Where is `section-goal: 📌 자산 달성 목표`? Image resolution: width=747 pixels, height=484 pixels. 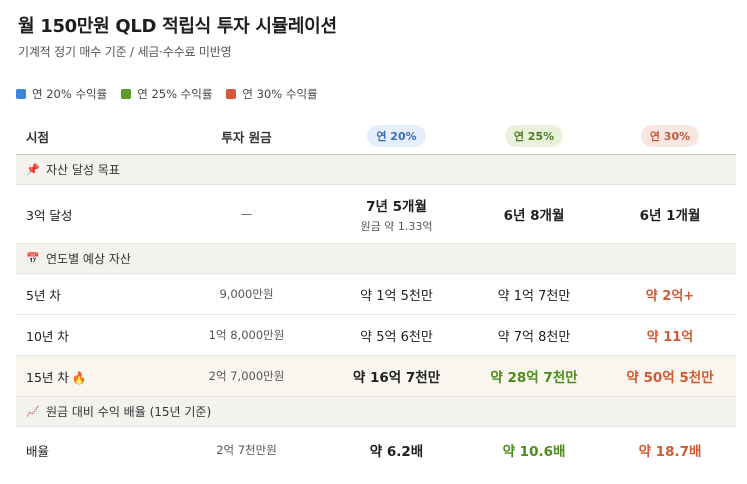 section-goal: 📌 자산 달성 목표 is located at coordinates (376, 170).